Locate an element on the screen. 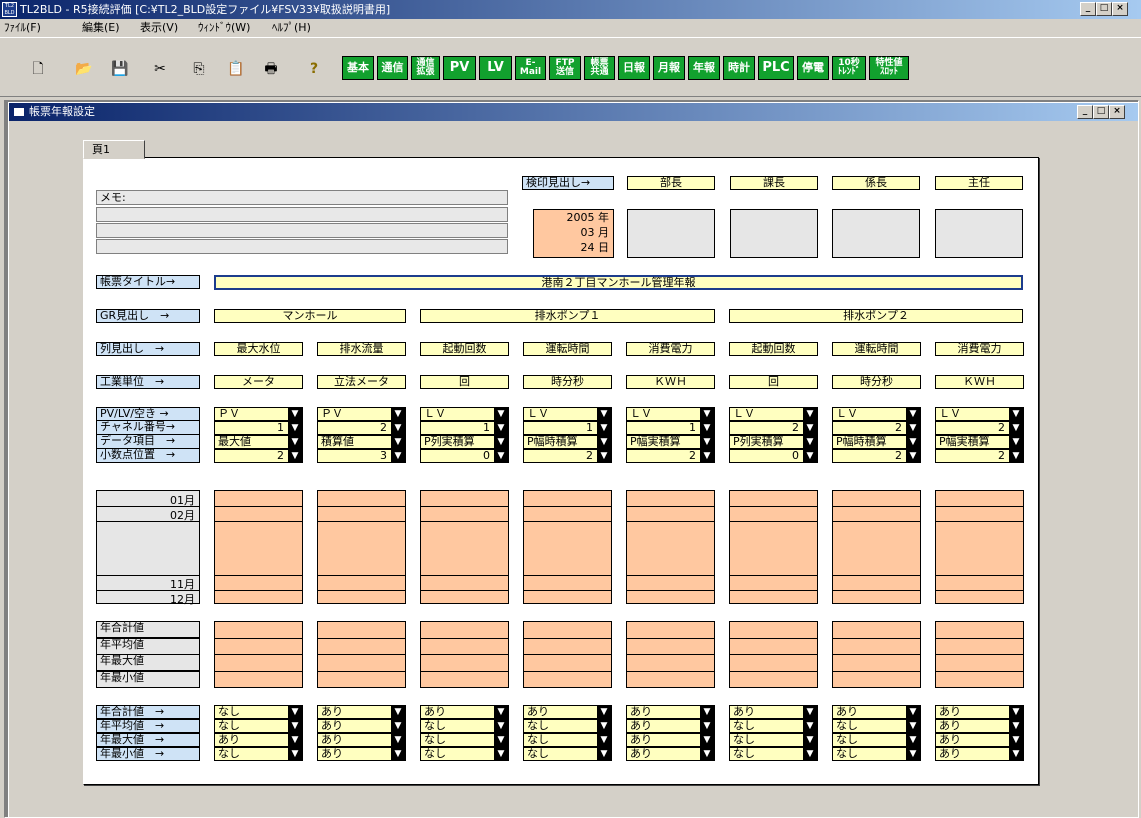  stamp-title-1: 部長 is located at coordinates (671, 183).